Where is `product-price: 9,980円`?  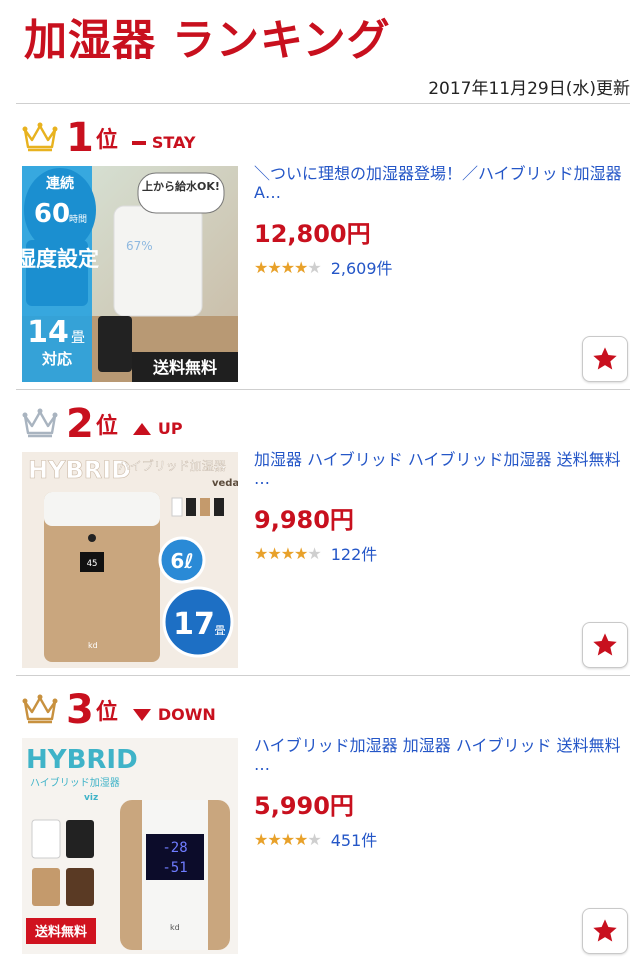 product-price: 9,980円 is located at coordinates (304, 520).